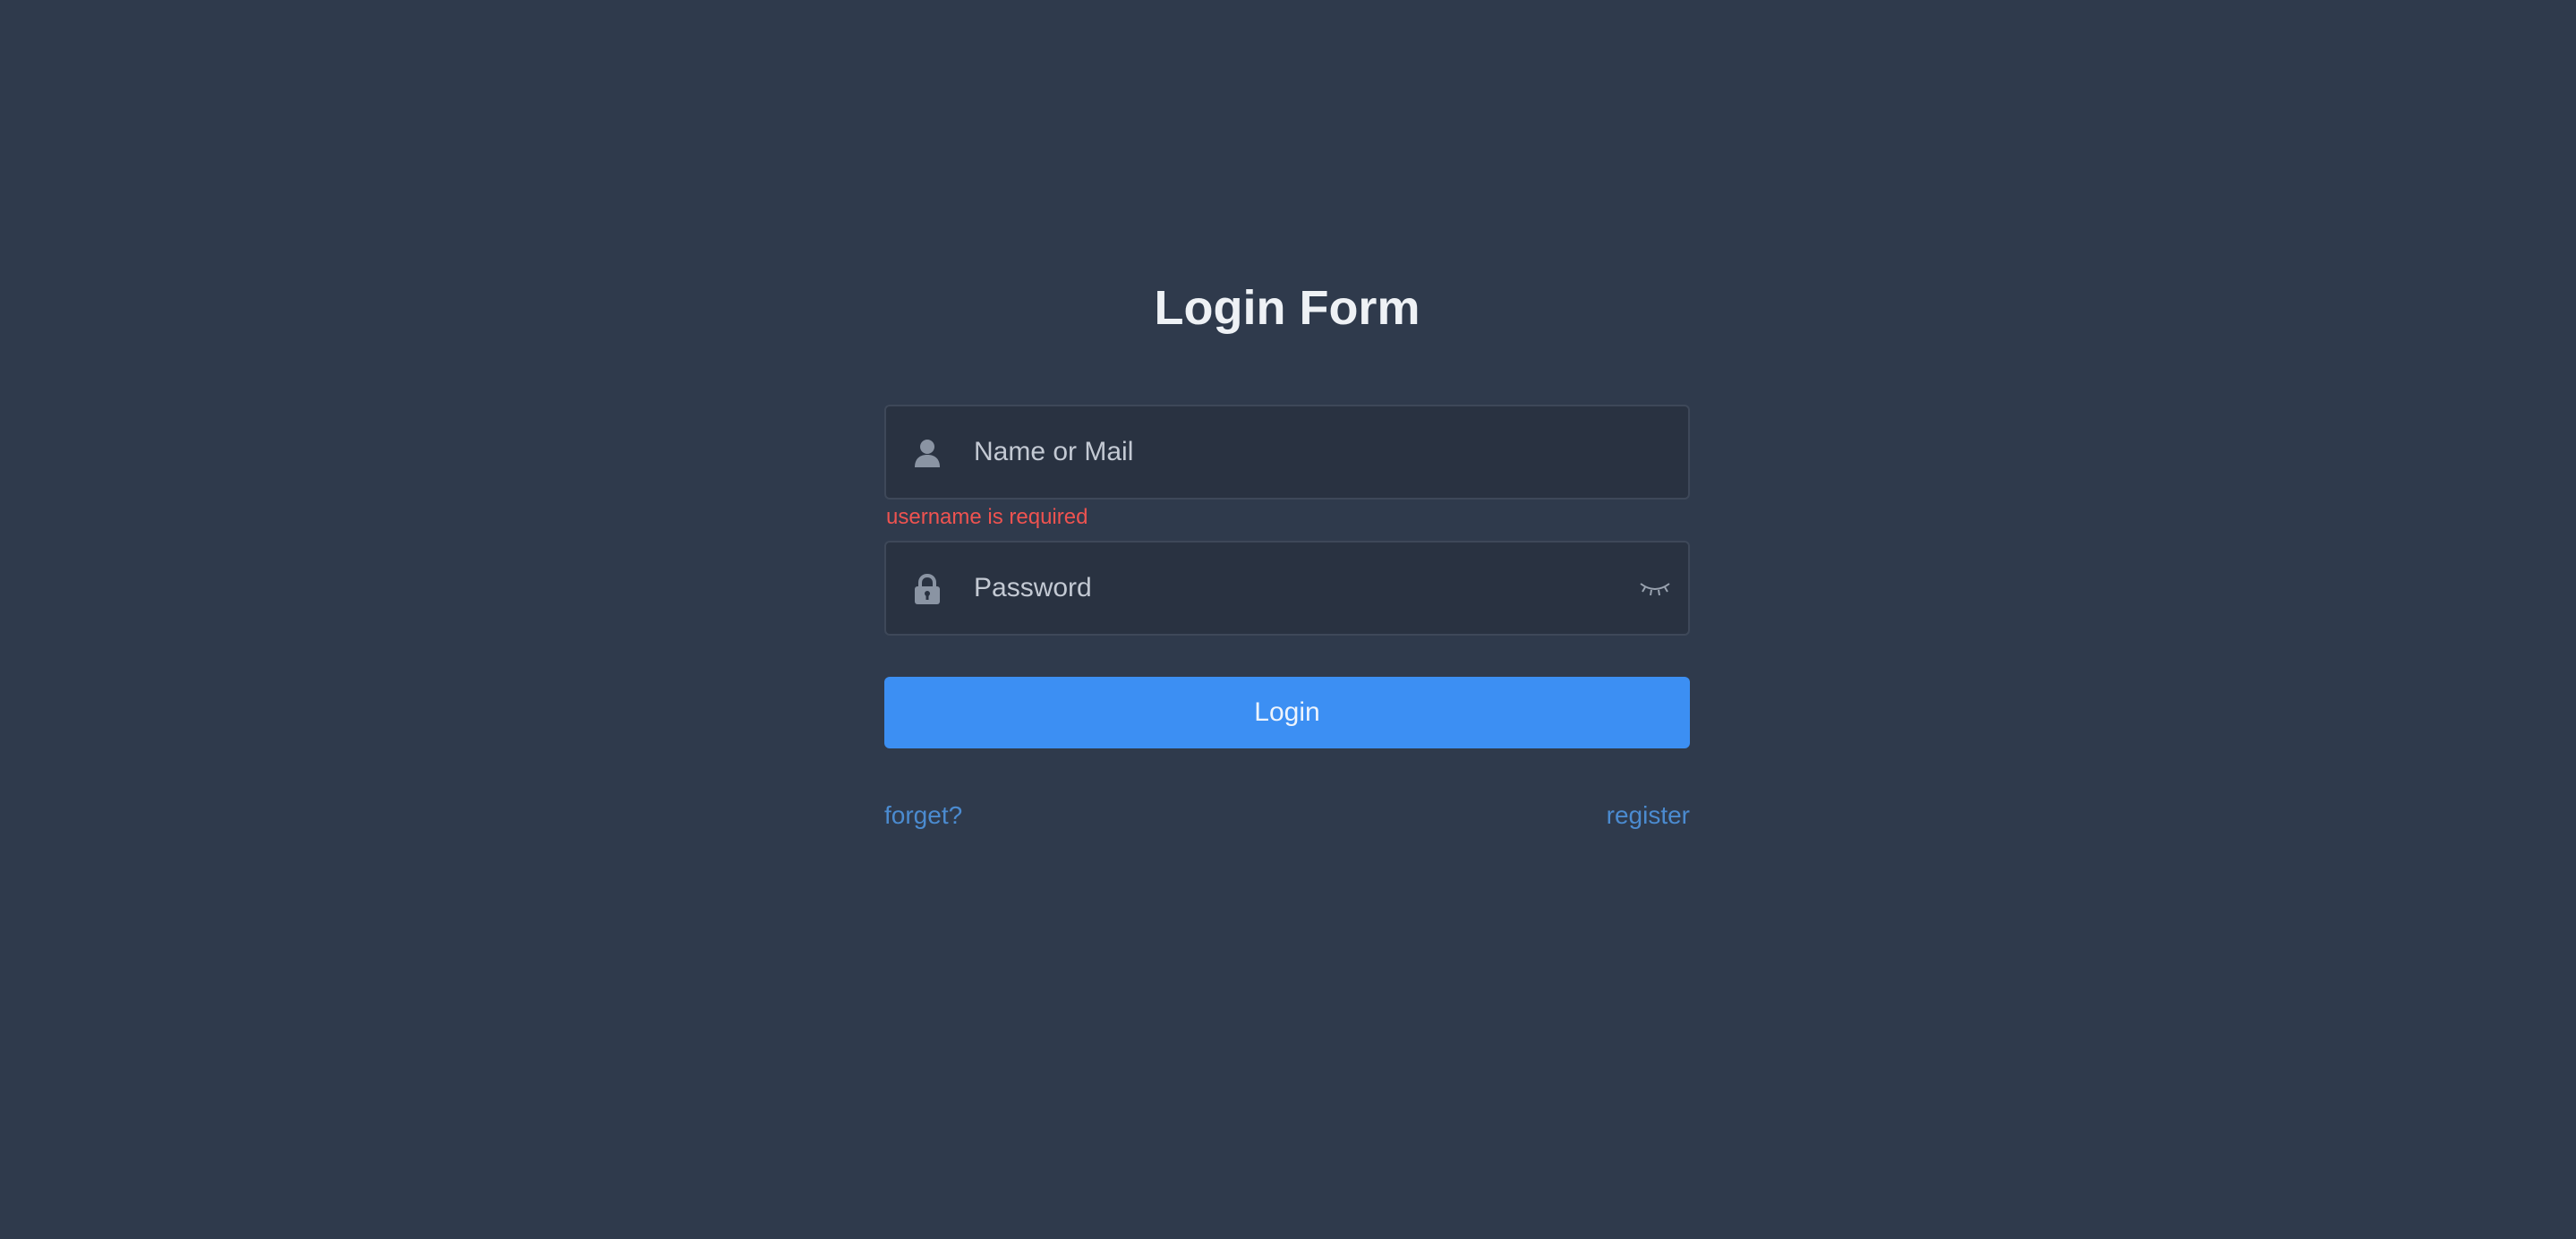 This screenshot has width=2576, height=1239. Describe the element at coordinates (927, 589) in the screenshot. I see `lock-icon` at that location.